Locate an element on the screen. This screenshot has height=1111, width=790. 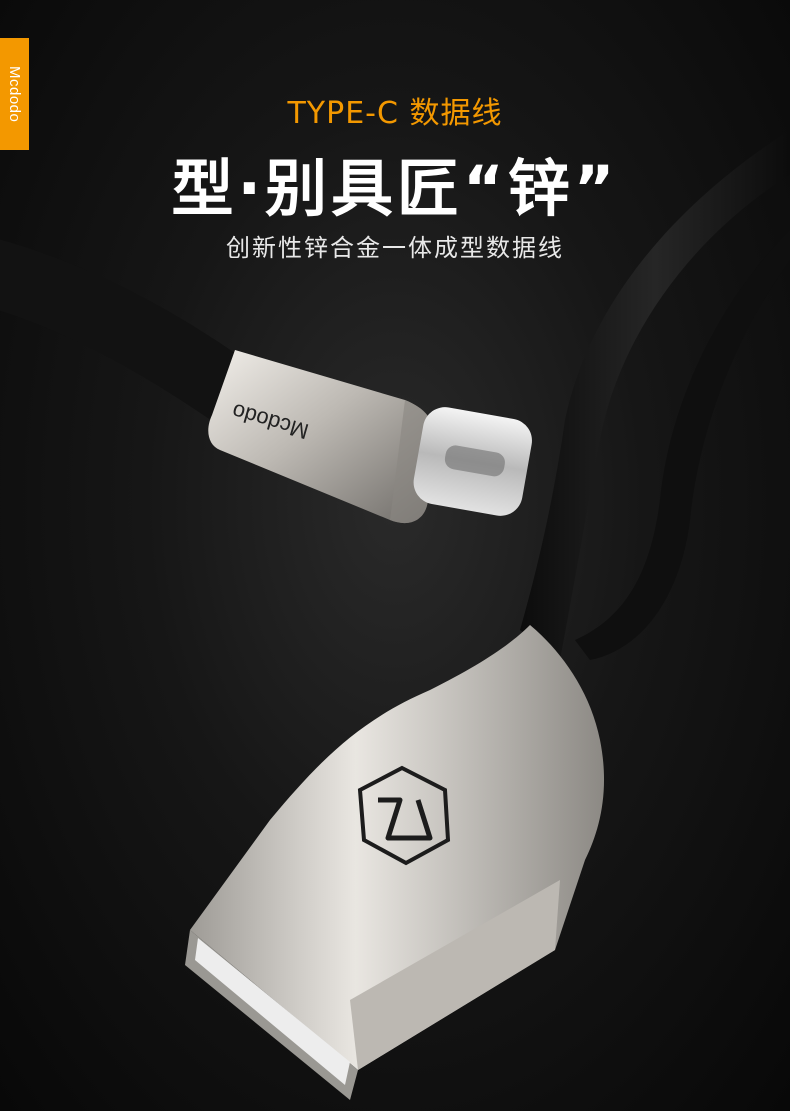
headline: TYPE-C 数据线 is located at coordinates (395, 113).